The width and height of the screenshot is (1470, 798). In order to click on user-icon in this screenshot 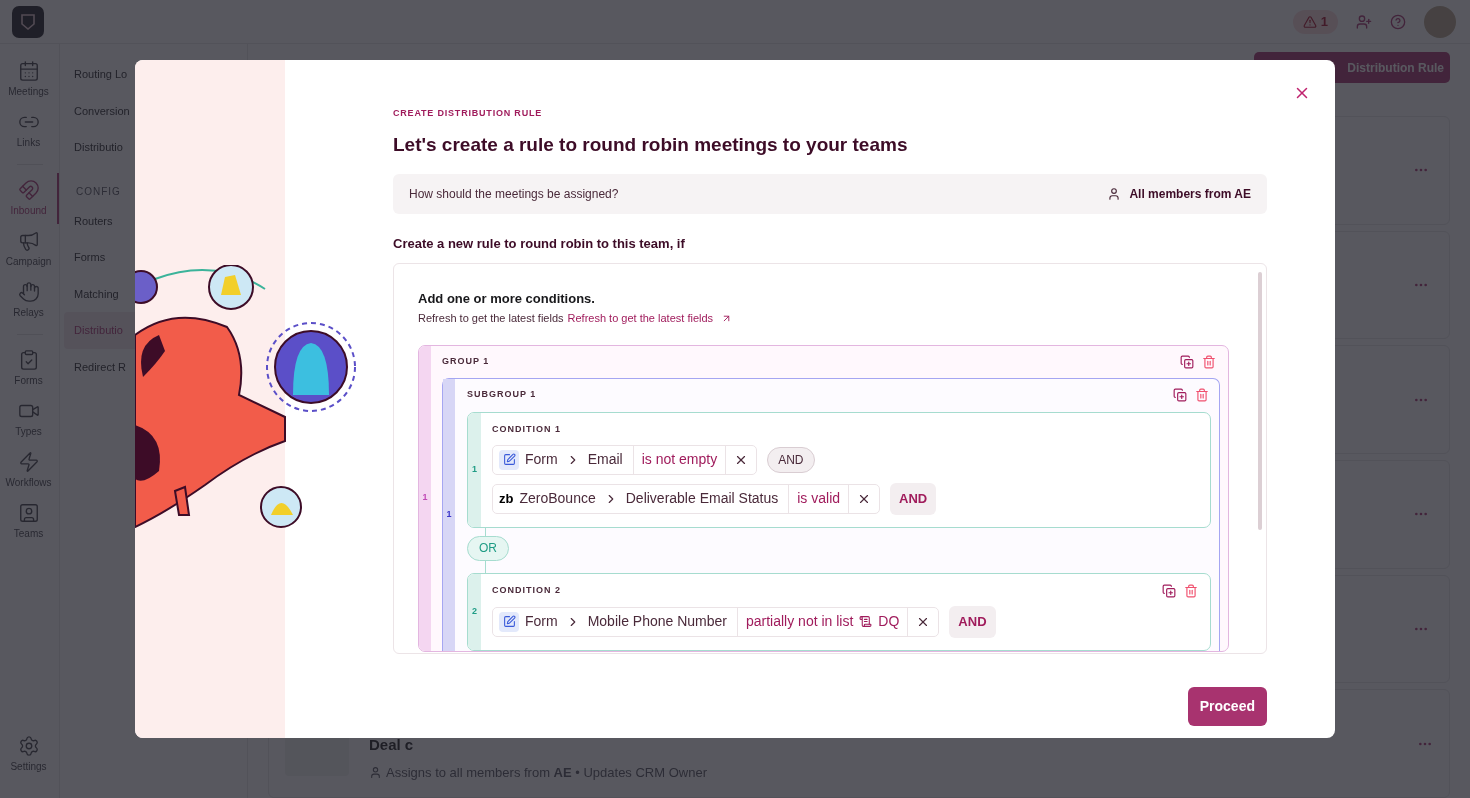, I will do `click(1114, 194)`.